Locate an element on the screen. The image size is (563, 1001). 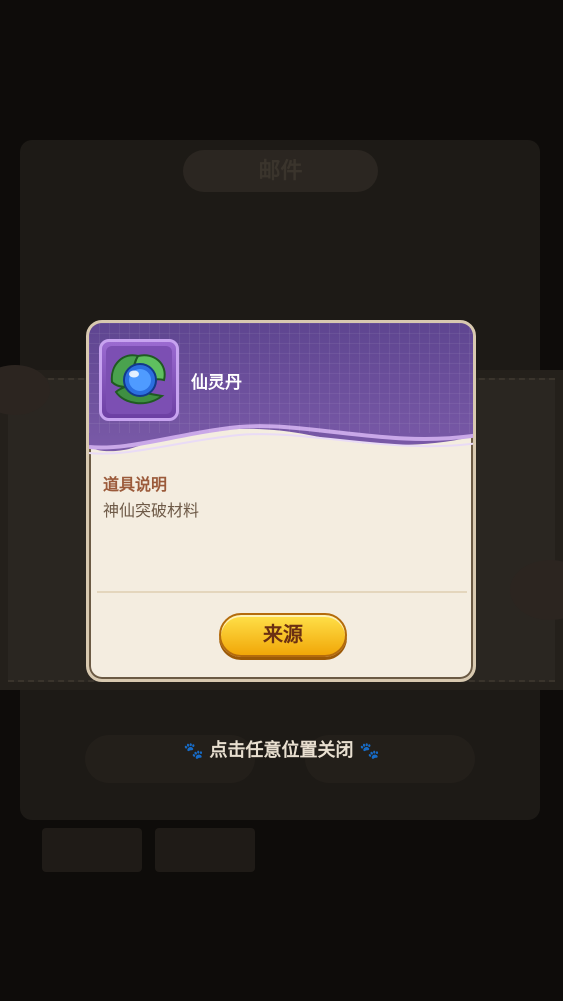
close-hint: 🐾 点击任意位置关闭 🐾 is located at coordinates (281, 749).